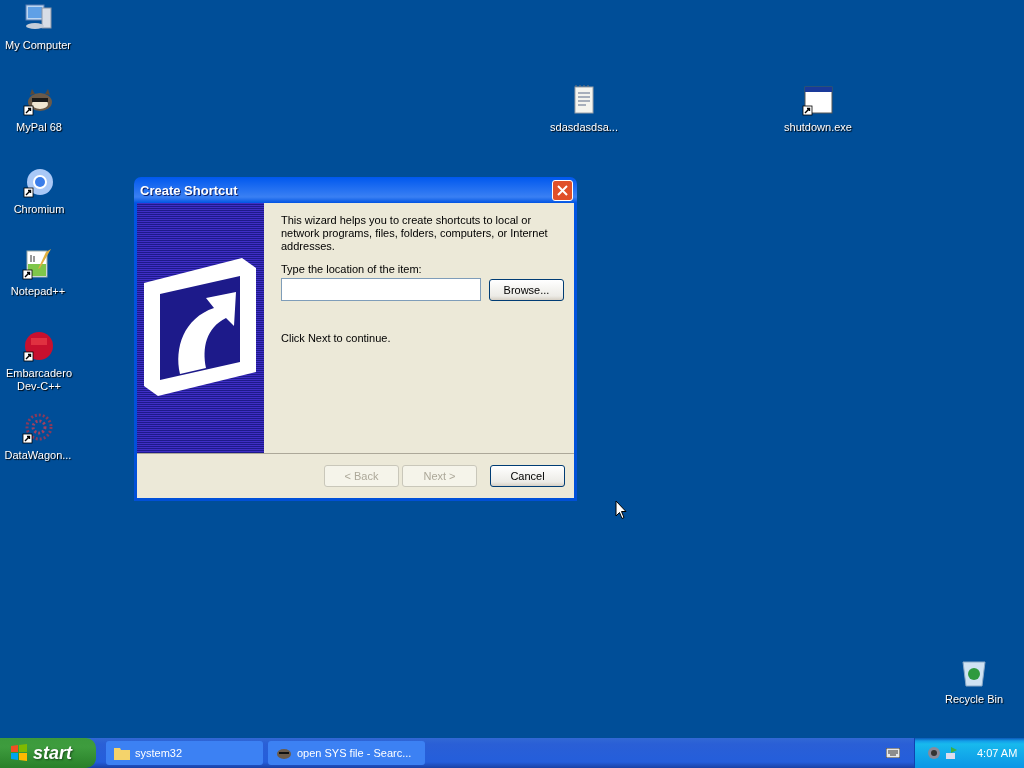 The width and height of the screenshot is (1024, 768). Describe the element at coordinates (48, 753) in the screenshot. I see `start-button: start` at that location.